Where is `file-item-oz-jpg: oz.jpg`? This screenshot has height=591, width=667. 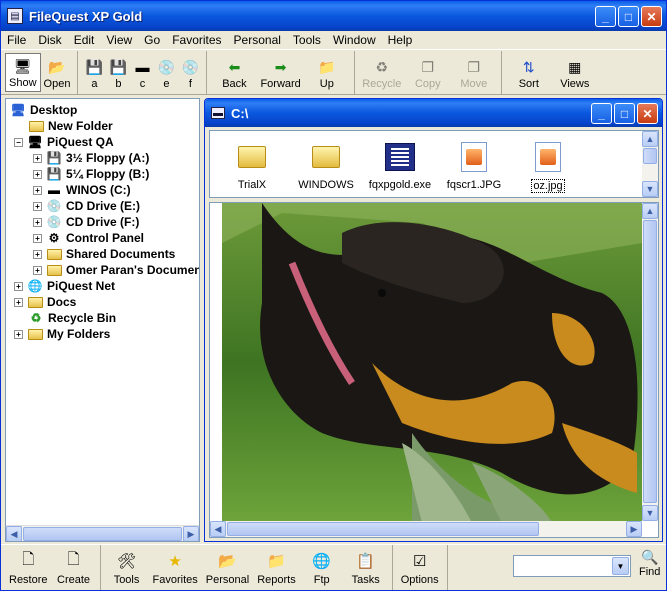
file-item-oz-jpg: oz.jpg is located at coordinates (548, 167).